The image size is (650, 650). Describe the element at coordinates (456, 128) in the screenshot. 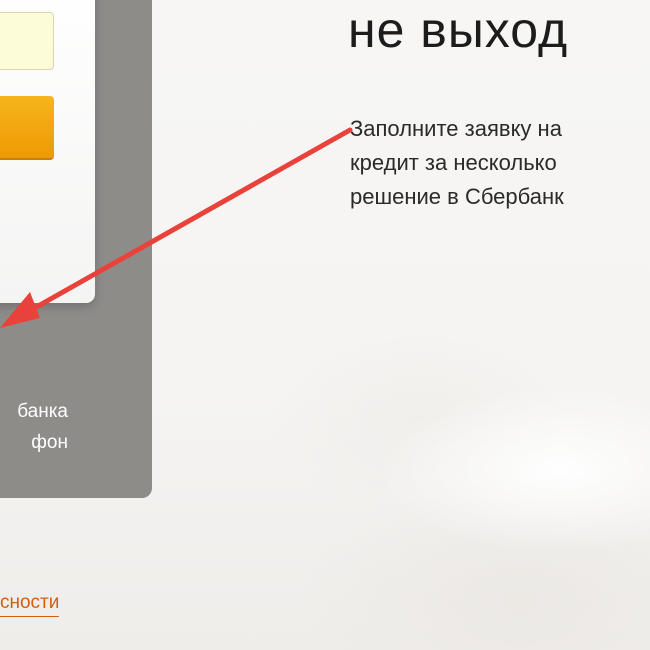

I see `hero-paragraph-line-1: Заполните заявку на` at that location.